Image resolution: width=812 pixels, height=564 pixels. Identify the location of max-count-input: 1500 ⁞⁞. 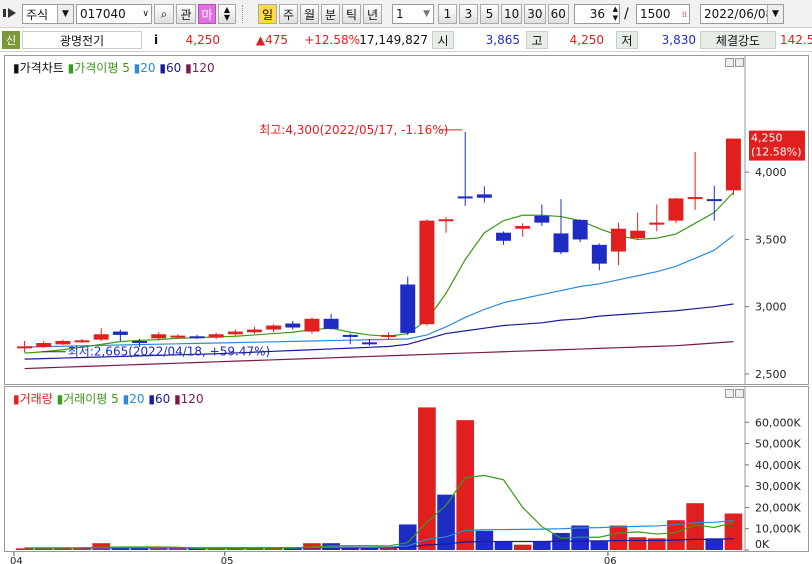
(663, 14).